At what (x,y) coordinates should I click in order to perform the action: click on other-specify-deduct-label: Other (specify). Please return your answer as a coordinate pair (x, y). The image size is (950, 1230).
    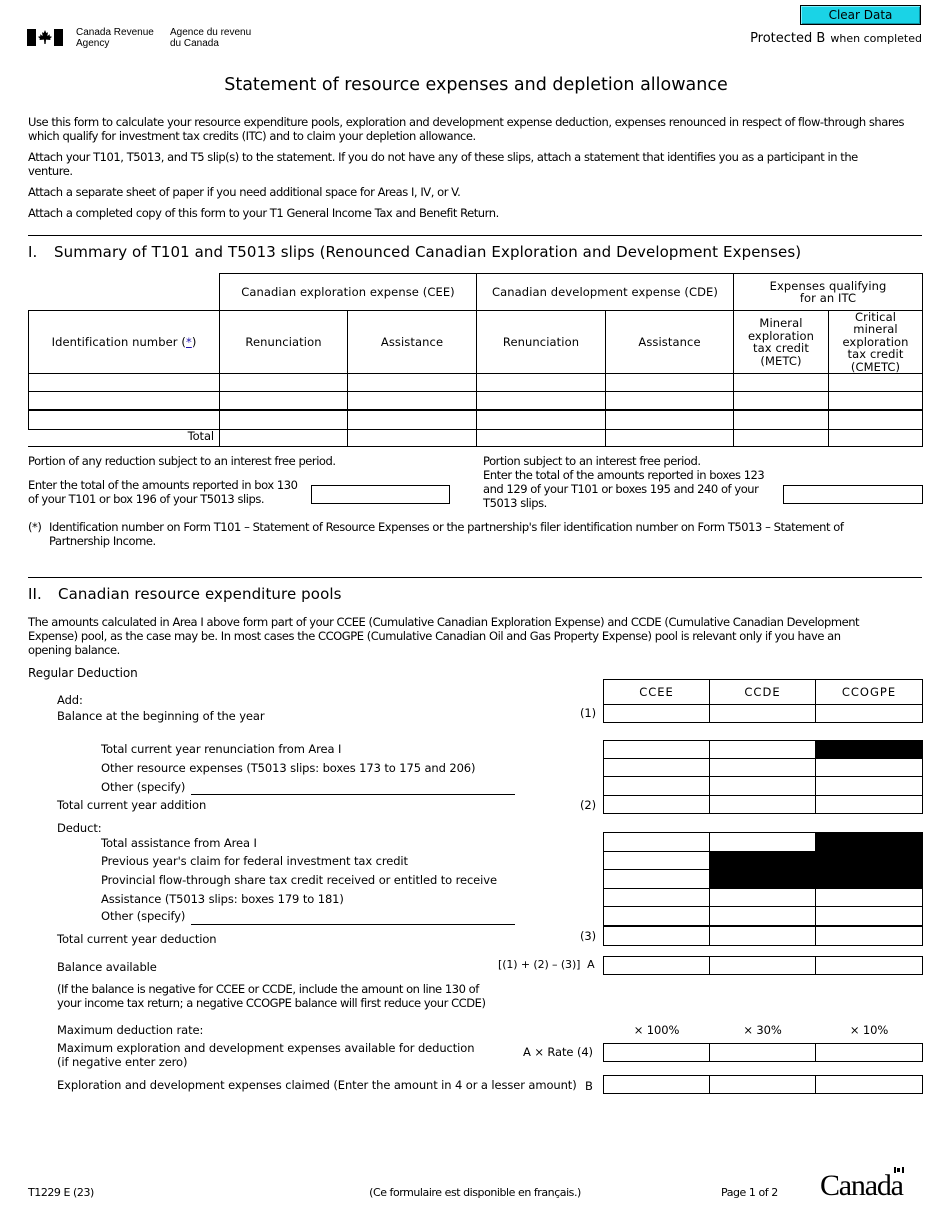
    Looking at the image, I should click on (143, 916).